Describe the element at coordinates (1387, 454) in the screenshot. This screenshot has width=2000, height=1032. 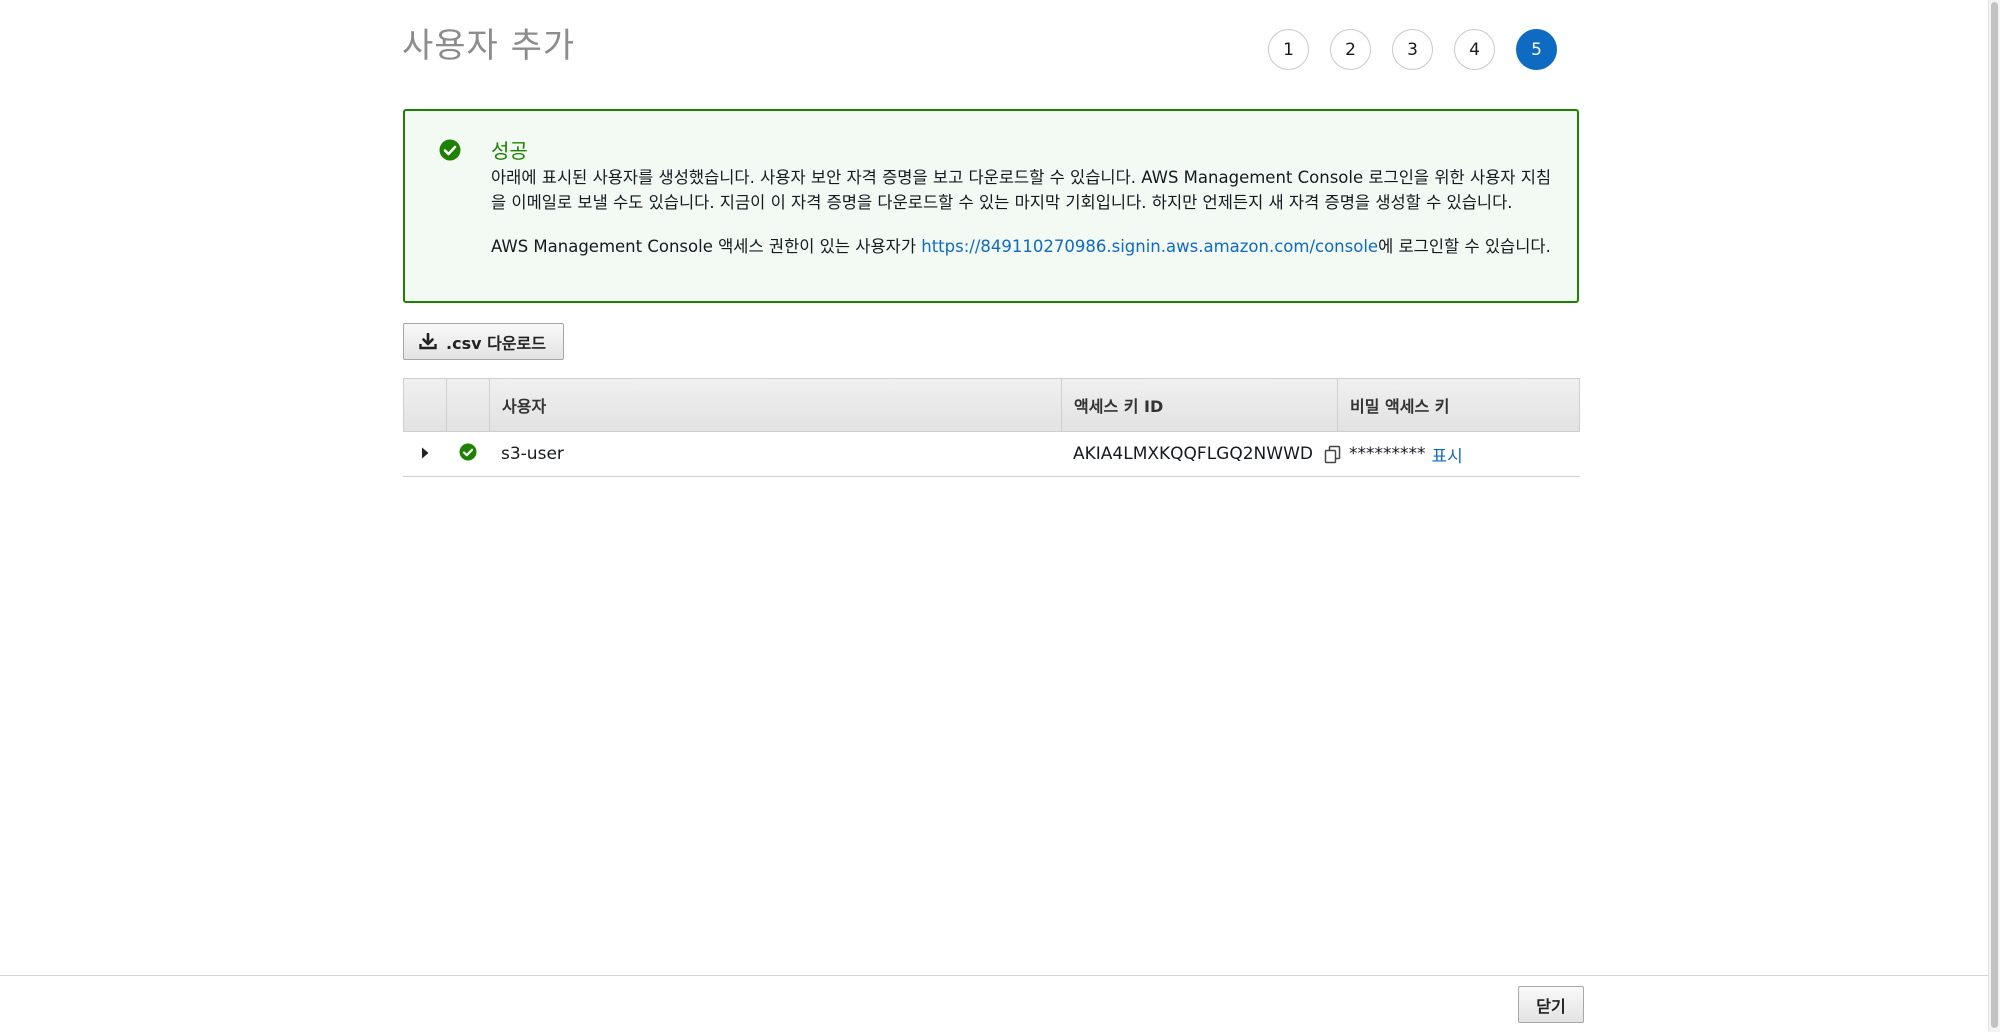
I see `secret-key-masked: *********` at that location.